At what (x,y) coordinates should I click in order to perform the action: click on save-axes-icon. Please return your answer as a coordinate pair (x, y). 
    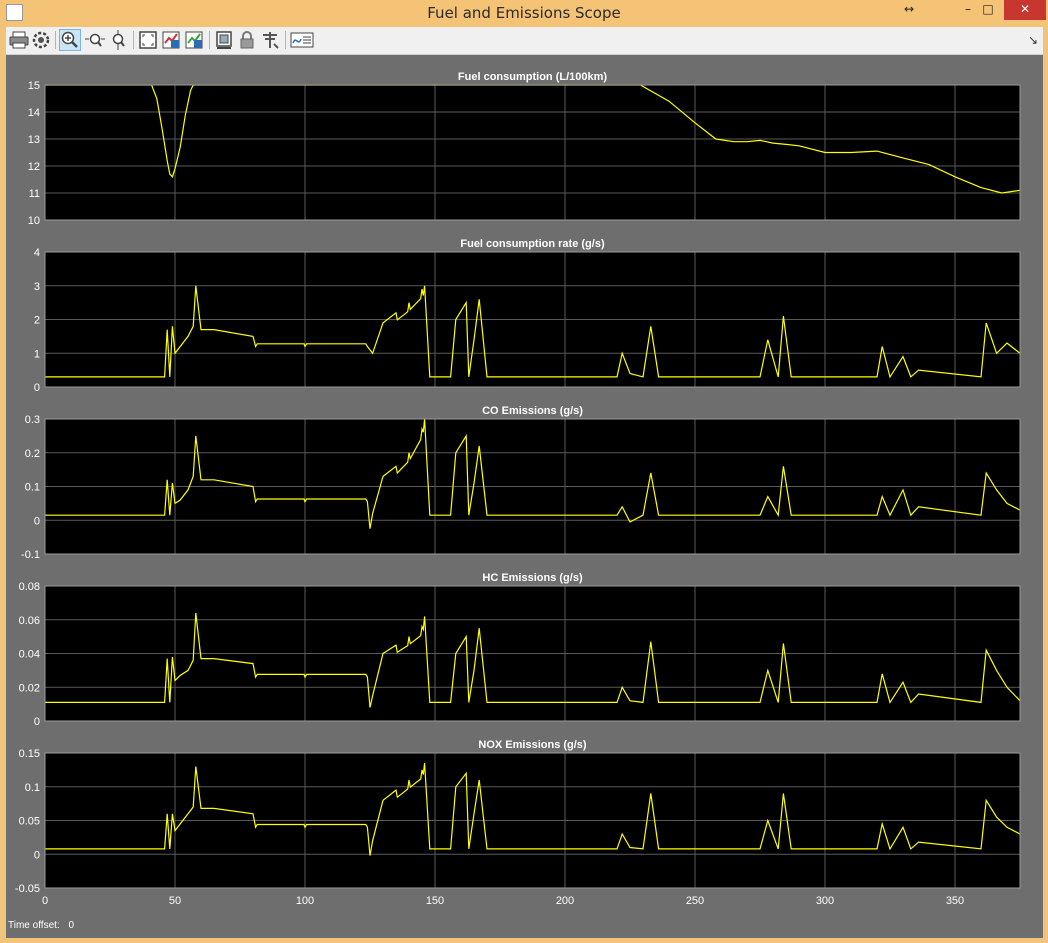
    Looking at the image, I should click on (171, 40).